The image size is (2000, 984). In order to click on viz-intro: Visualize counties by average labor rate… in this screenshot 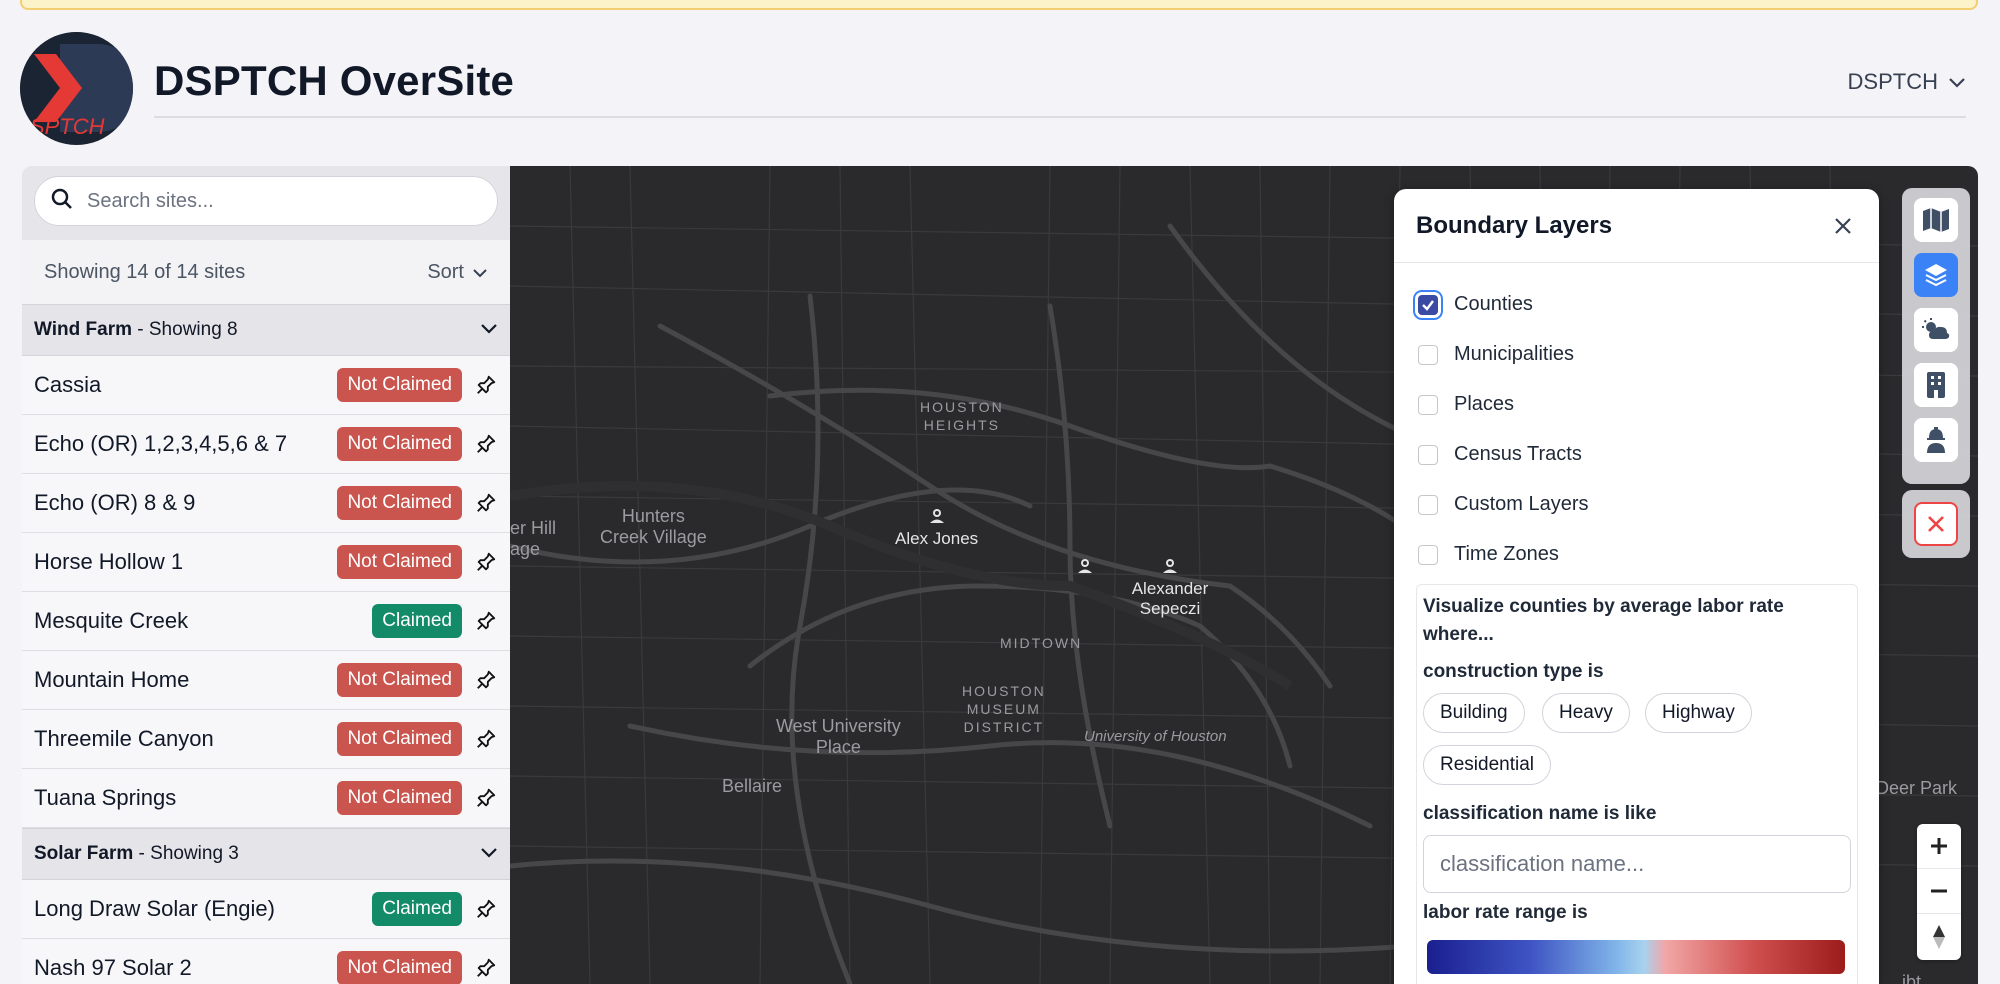, I will do `click(1603, 620)`.